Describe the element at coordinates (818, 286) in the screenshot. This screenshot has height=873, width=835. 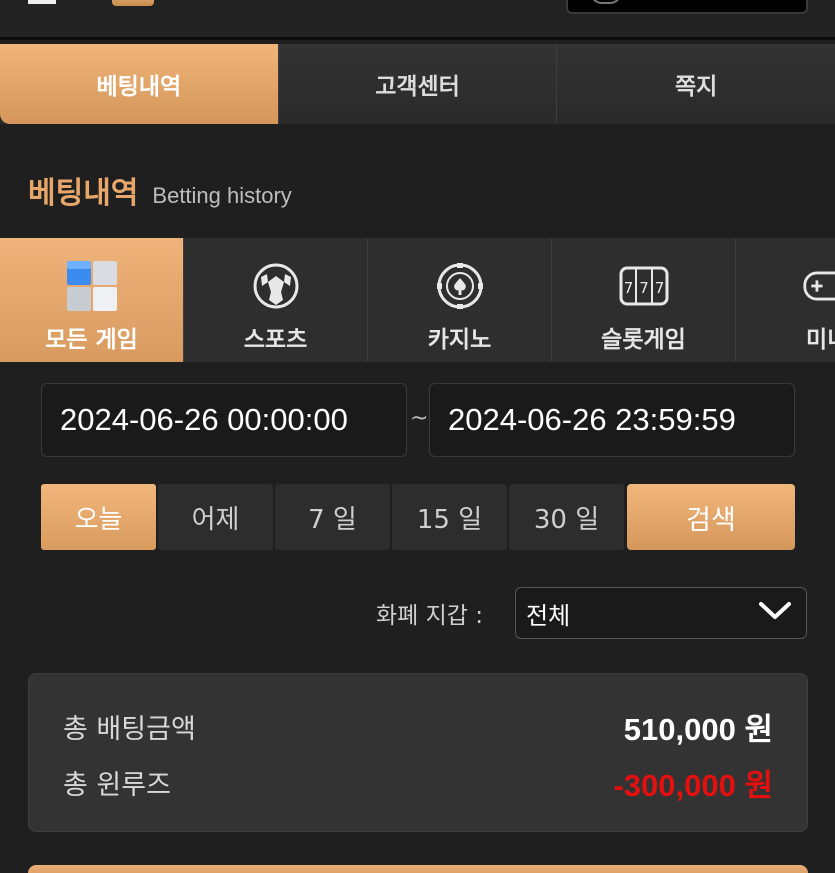
I see `gamepad-icon` at that location.